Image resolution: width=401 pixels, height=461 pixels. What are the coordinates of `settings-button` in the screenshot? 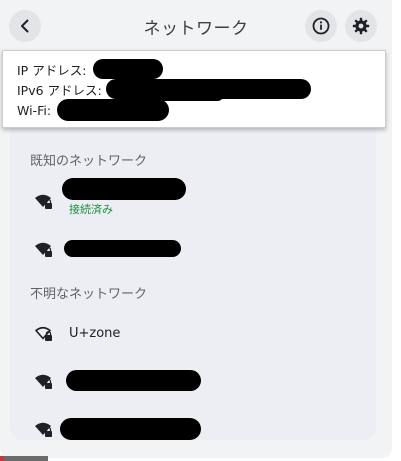 It's located at (361, 26).